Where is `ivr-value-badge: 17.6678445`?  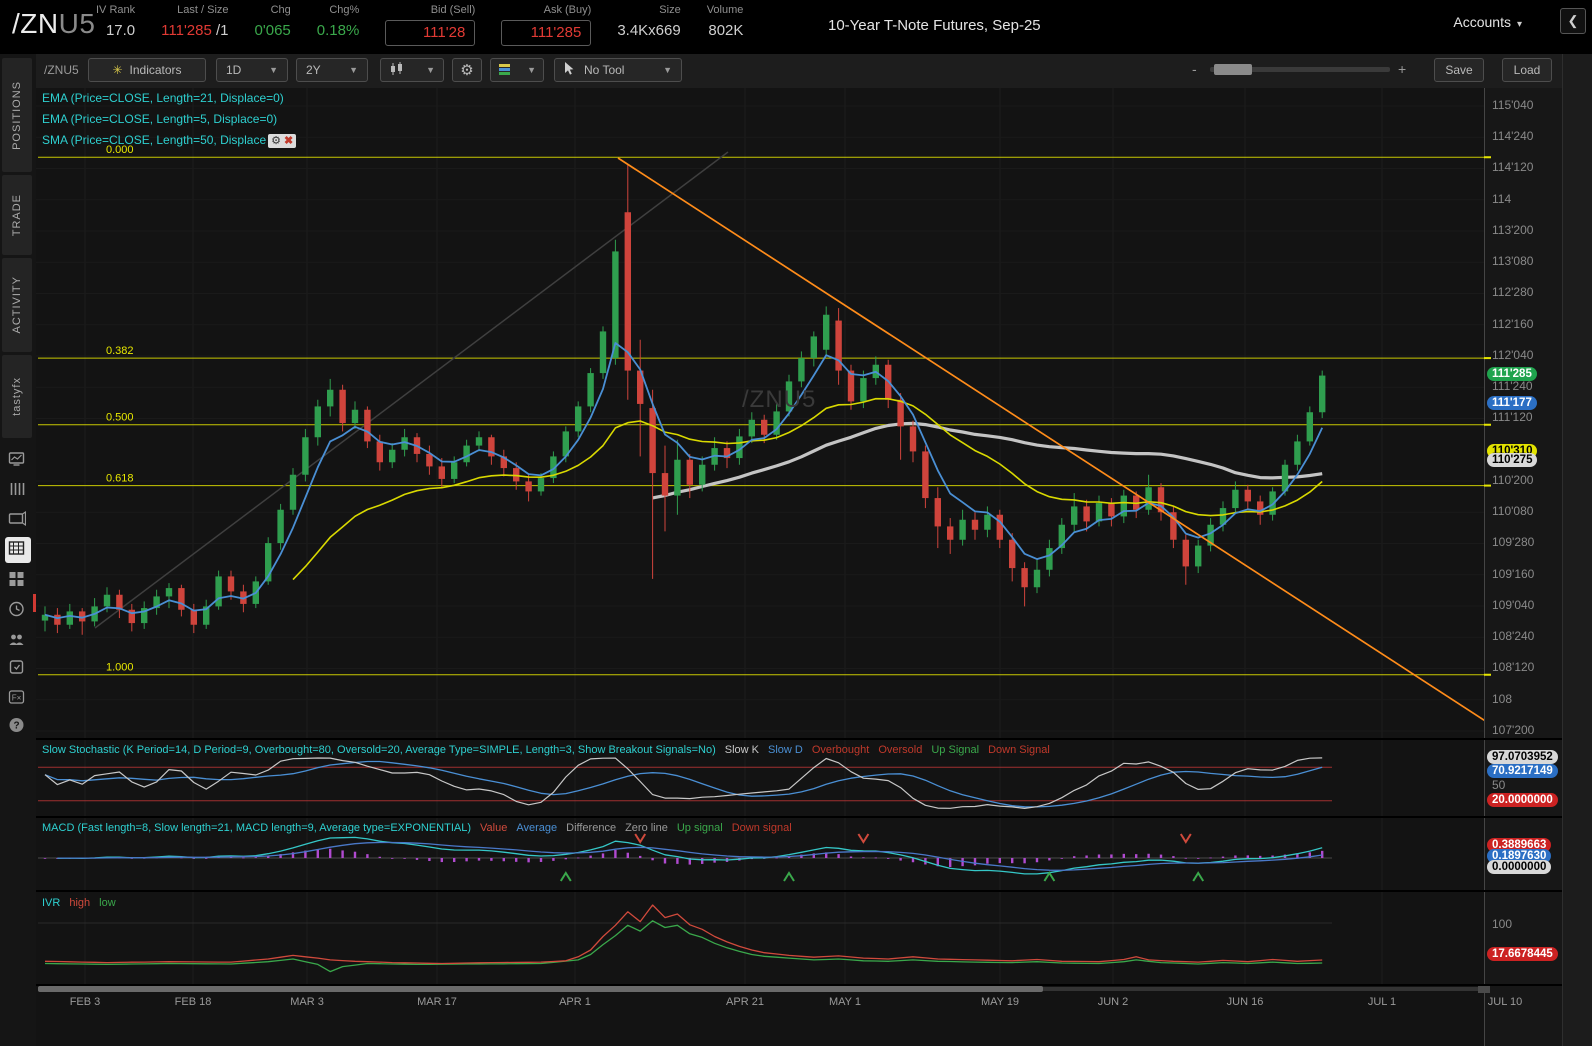 ivr-value-badge: 17.6678445 is located at coordinates (1522, 954).